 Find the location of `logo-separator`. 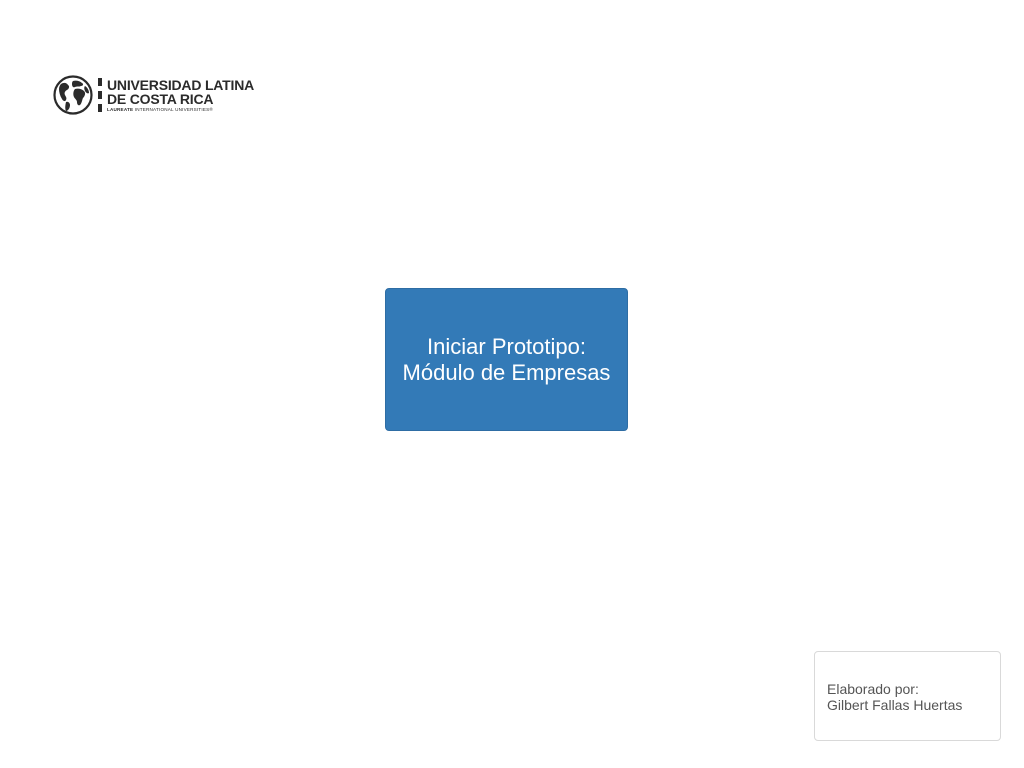

logo-separator is located at coordinates (100, 95).